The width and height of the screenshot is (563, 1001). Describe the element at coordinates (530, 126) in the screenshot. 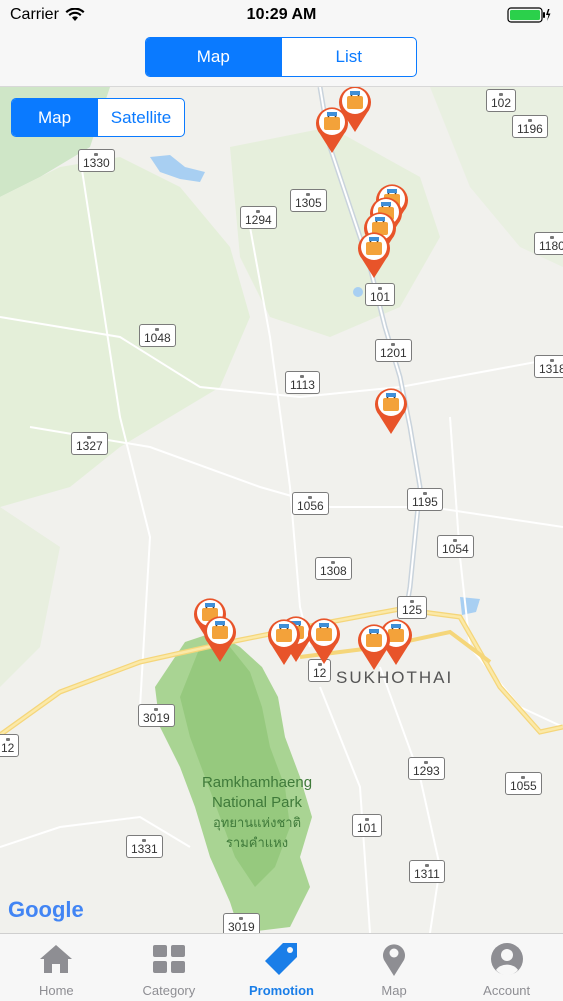

I see `road-label: 1196` at that location.